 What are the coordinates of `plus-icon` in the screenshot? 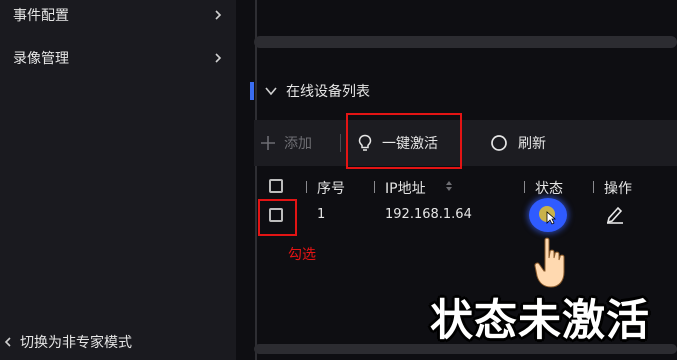 It's located at (268, 143).